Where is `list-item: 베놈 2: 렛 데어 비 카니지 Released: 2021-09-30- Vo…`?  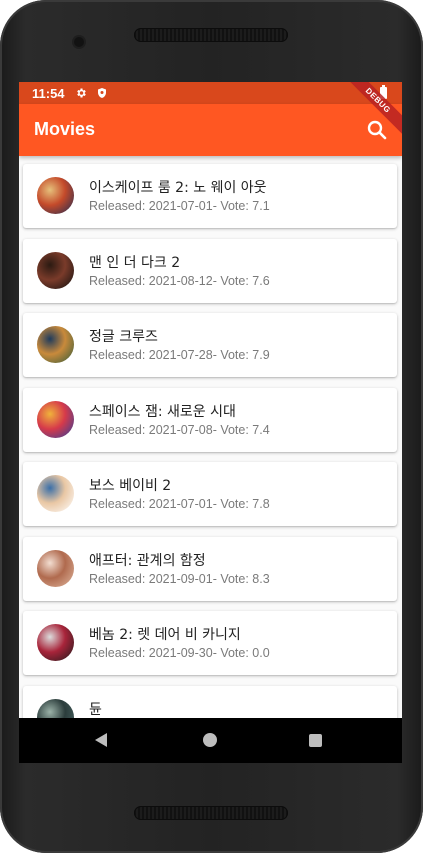 list-item: 베놈 2: 렛 데어 비 카니지 Released: 2021-09-30- Vo… is located at coordinates (210, 643).